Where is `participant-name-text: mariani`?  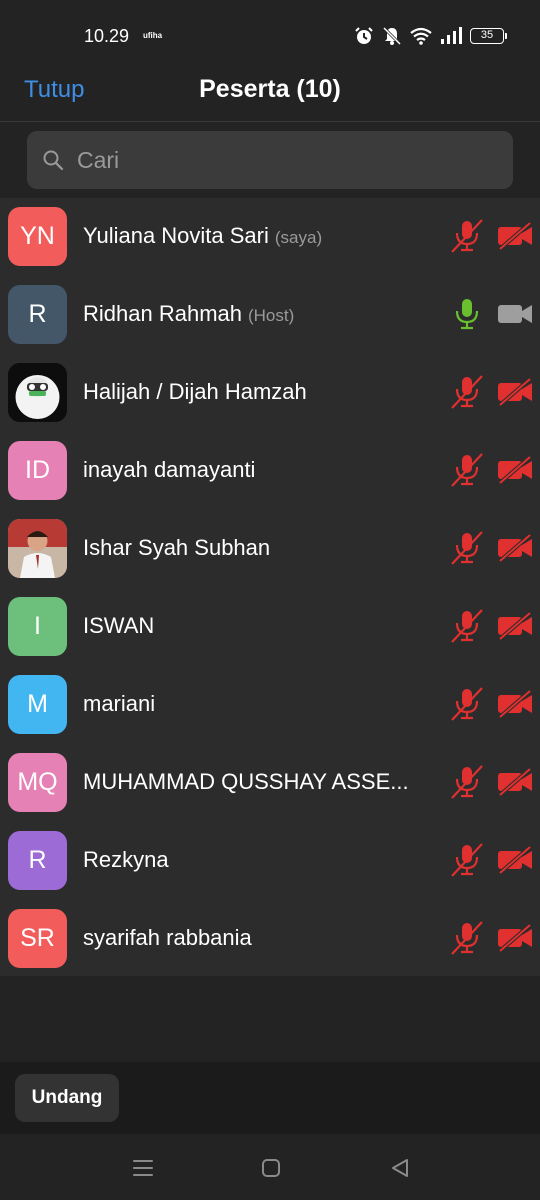 participant-name-text: mariani is located at coordinates (119, 703).